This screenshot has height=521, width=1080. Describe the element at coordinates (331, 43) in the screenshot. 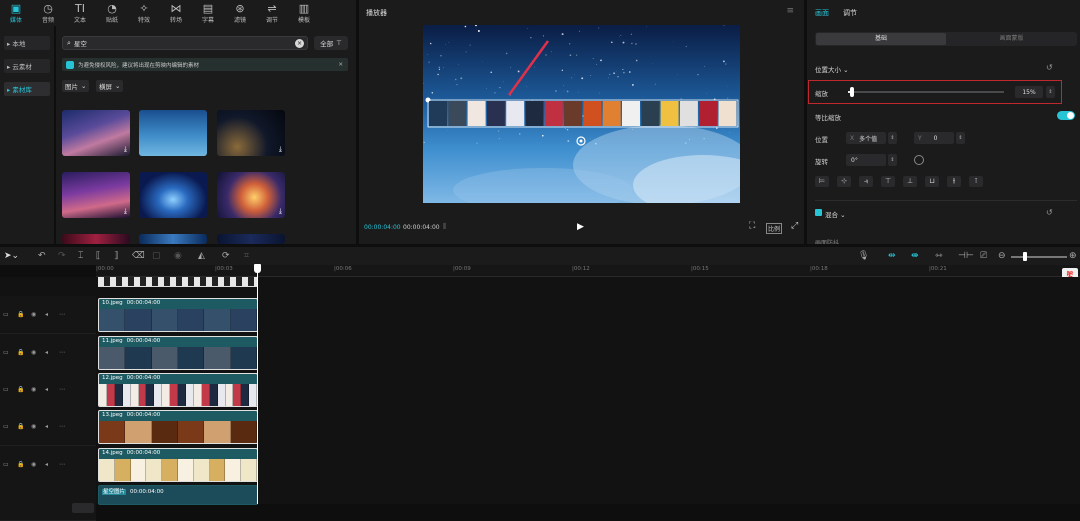

I see `filter-all-button: 全部 ⊤` at that location.